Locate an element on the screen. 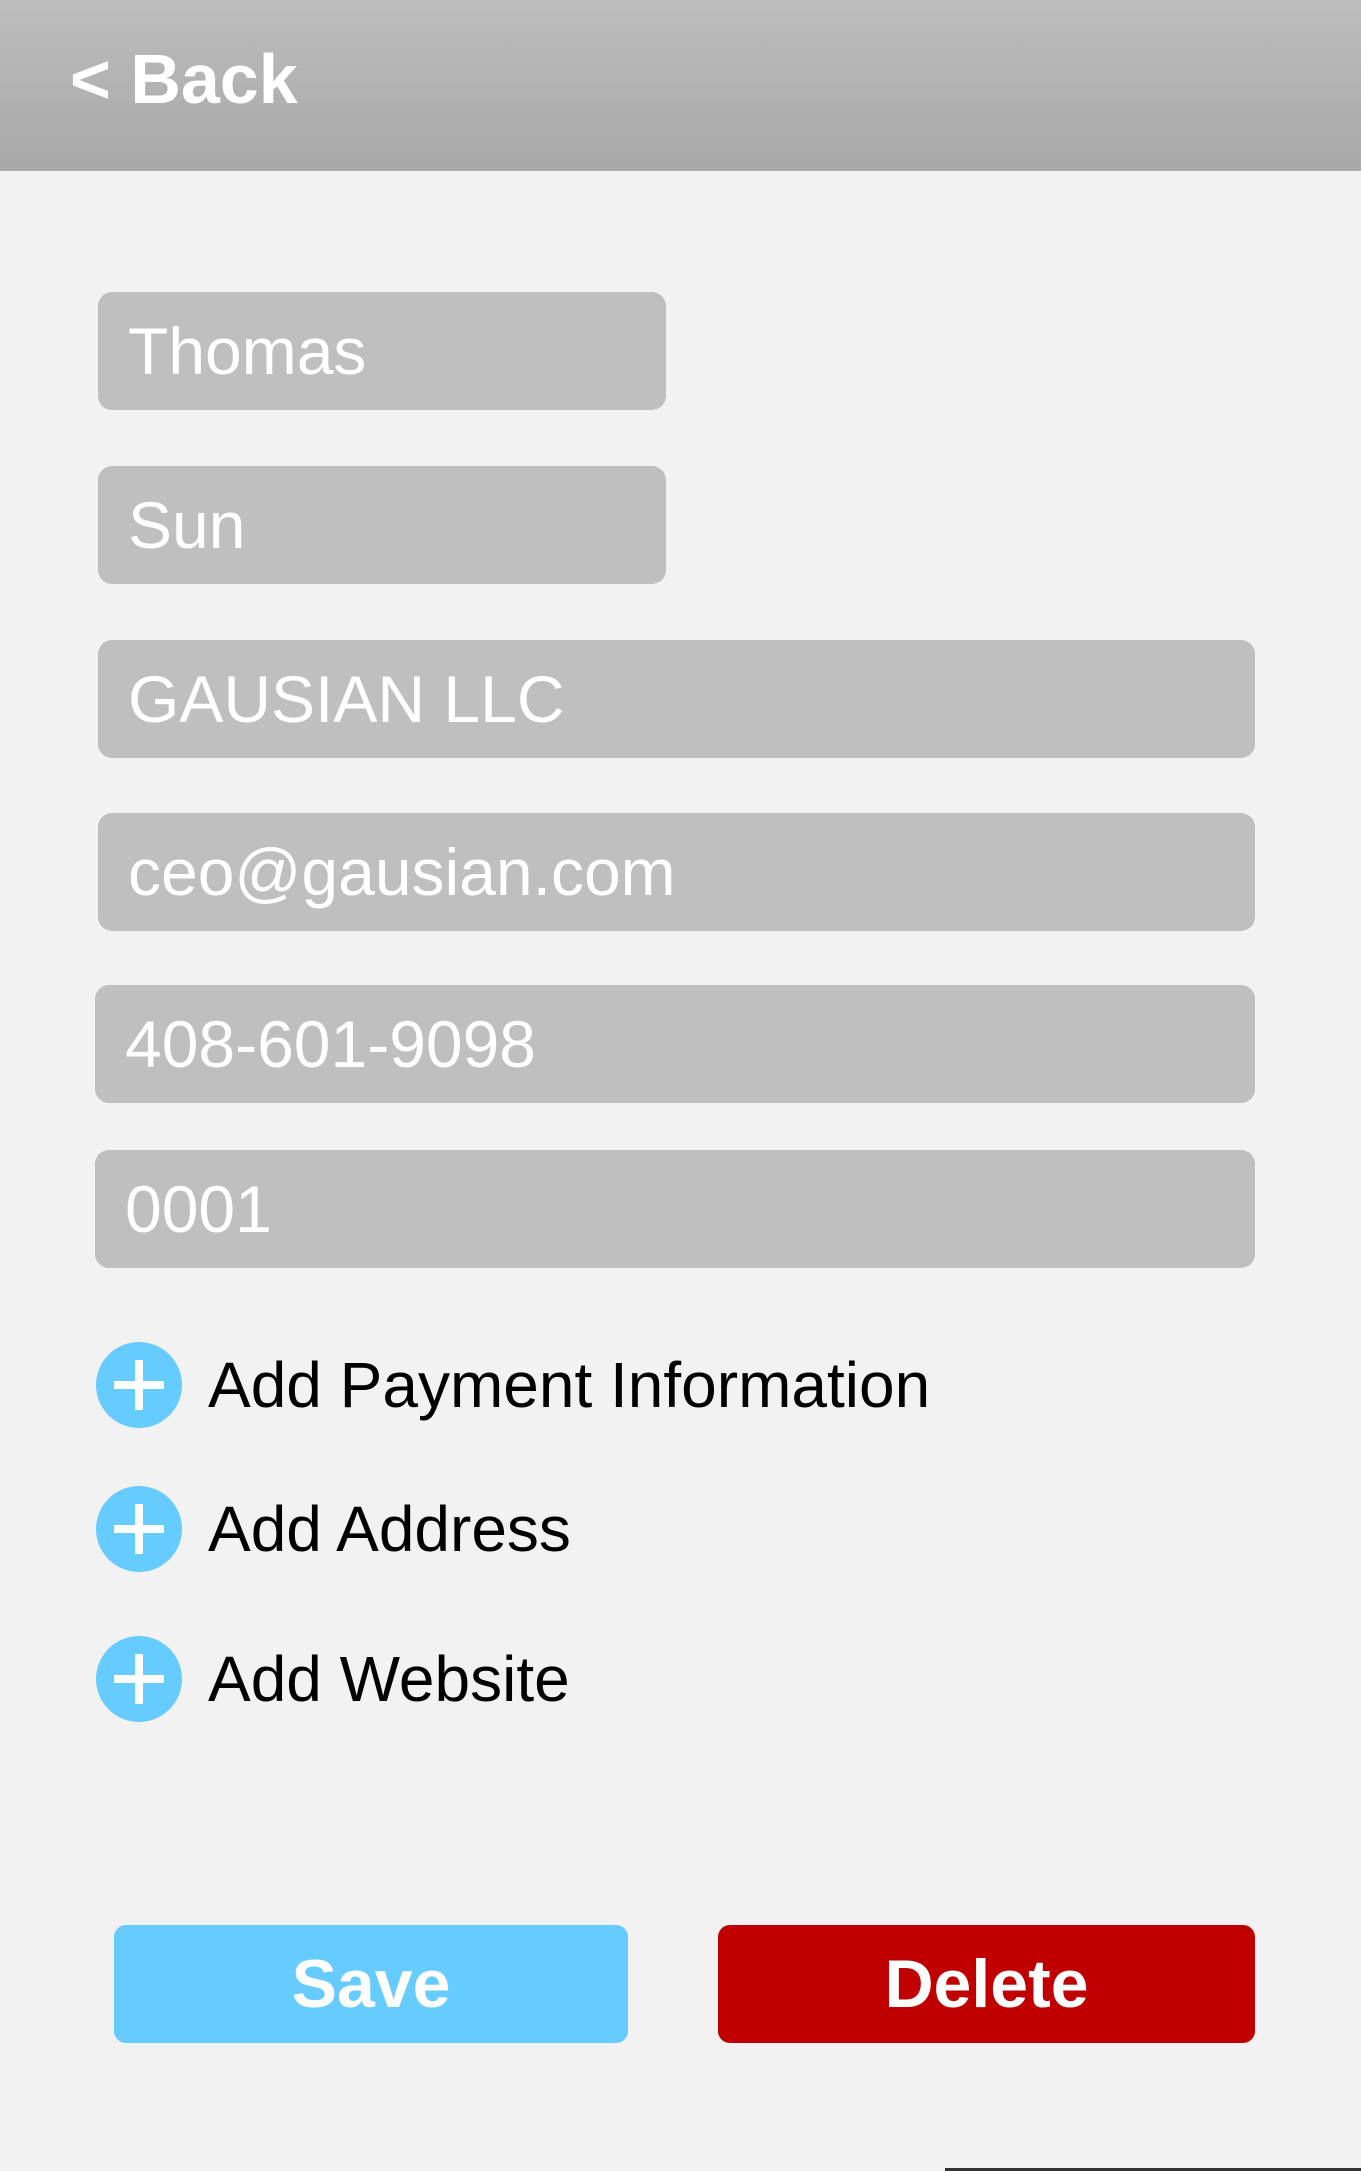 The width and height of the screenshot is (1361, 2171). company-field is located at coordinates (676, 699).